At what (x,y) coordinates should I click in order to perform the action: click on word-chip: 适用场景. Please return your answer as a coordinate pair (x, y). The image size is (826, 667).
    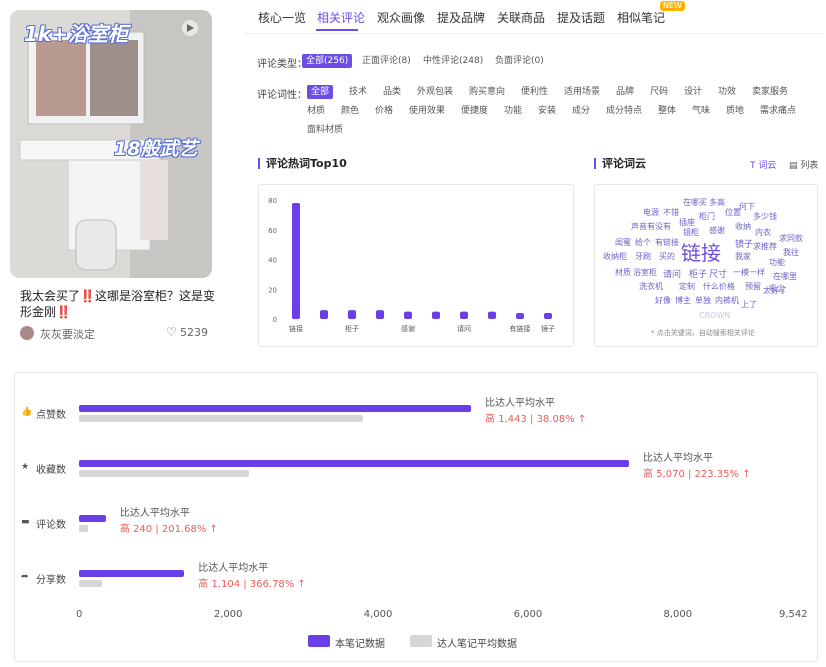
    Looking at the image, I should click on (582, 92).